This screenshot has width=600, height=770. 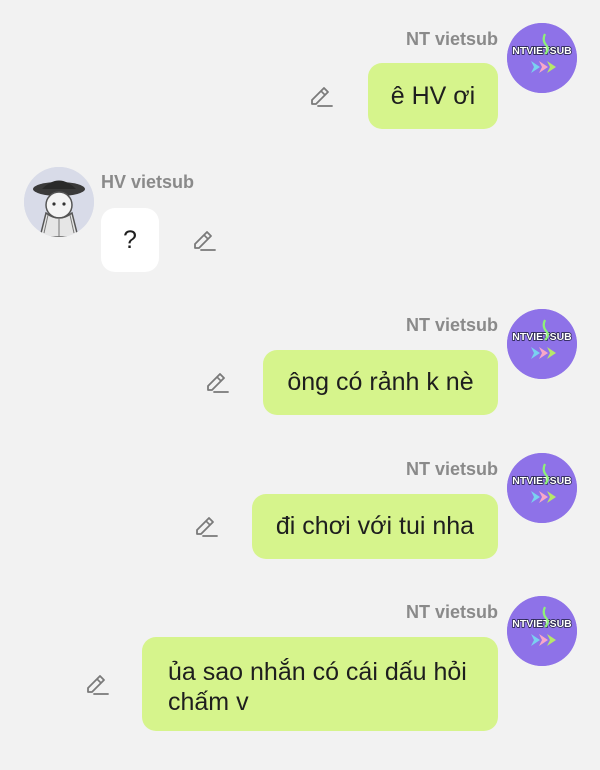 What do you see at coordinates (208, 702) in the screenshot?
I see `message-text-line: chấm v` at bounding box center [208, 702].